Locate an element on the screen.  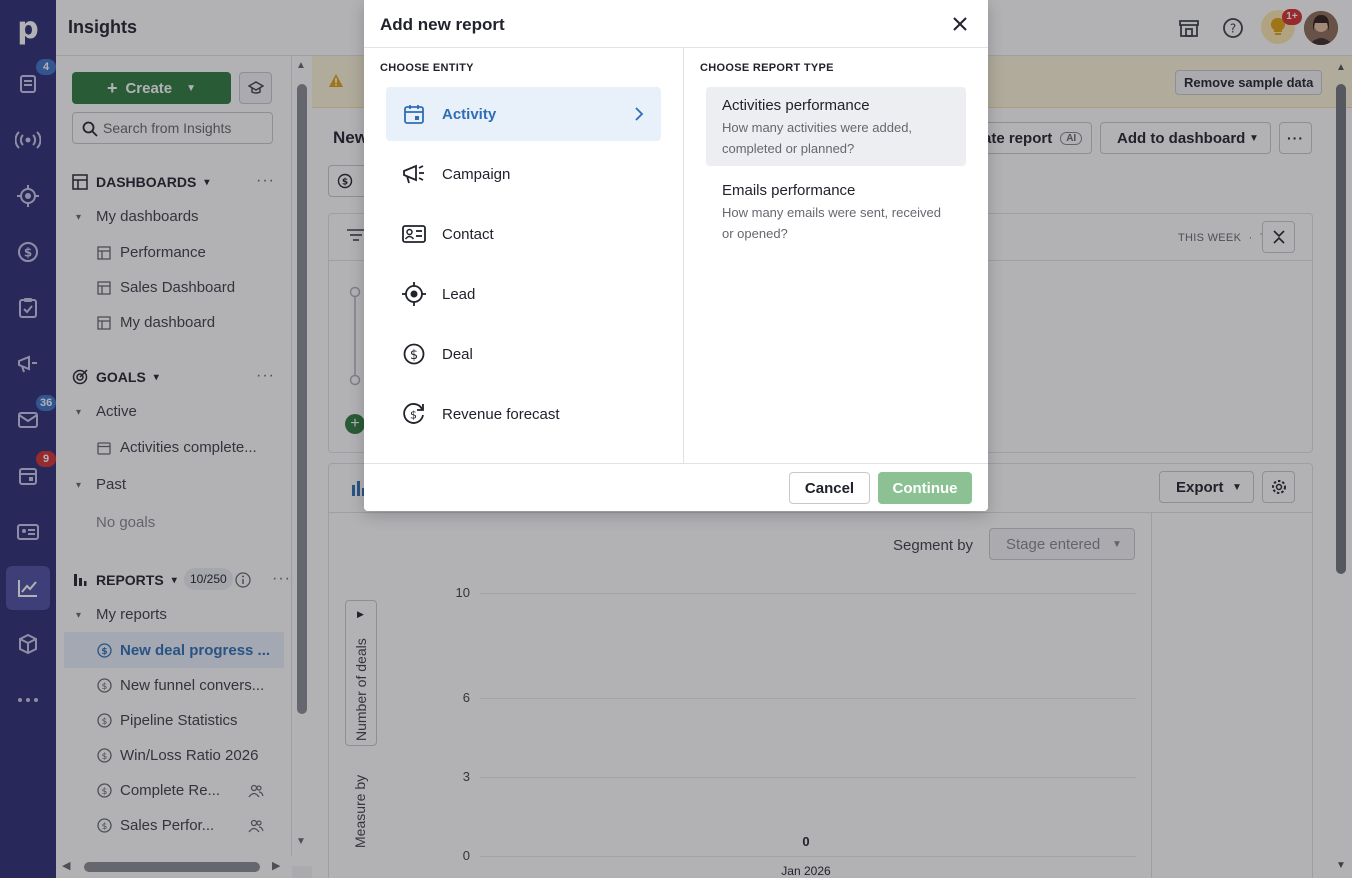
report-type-title: Emails performance is located at coordinates (789, 190).